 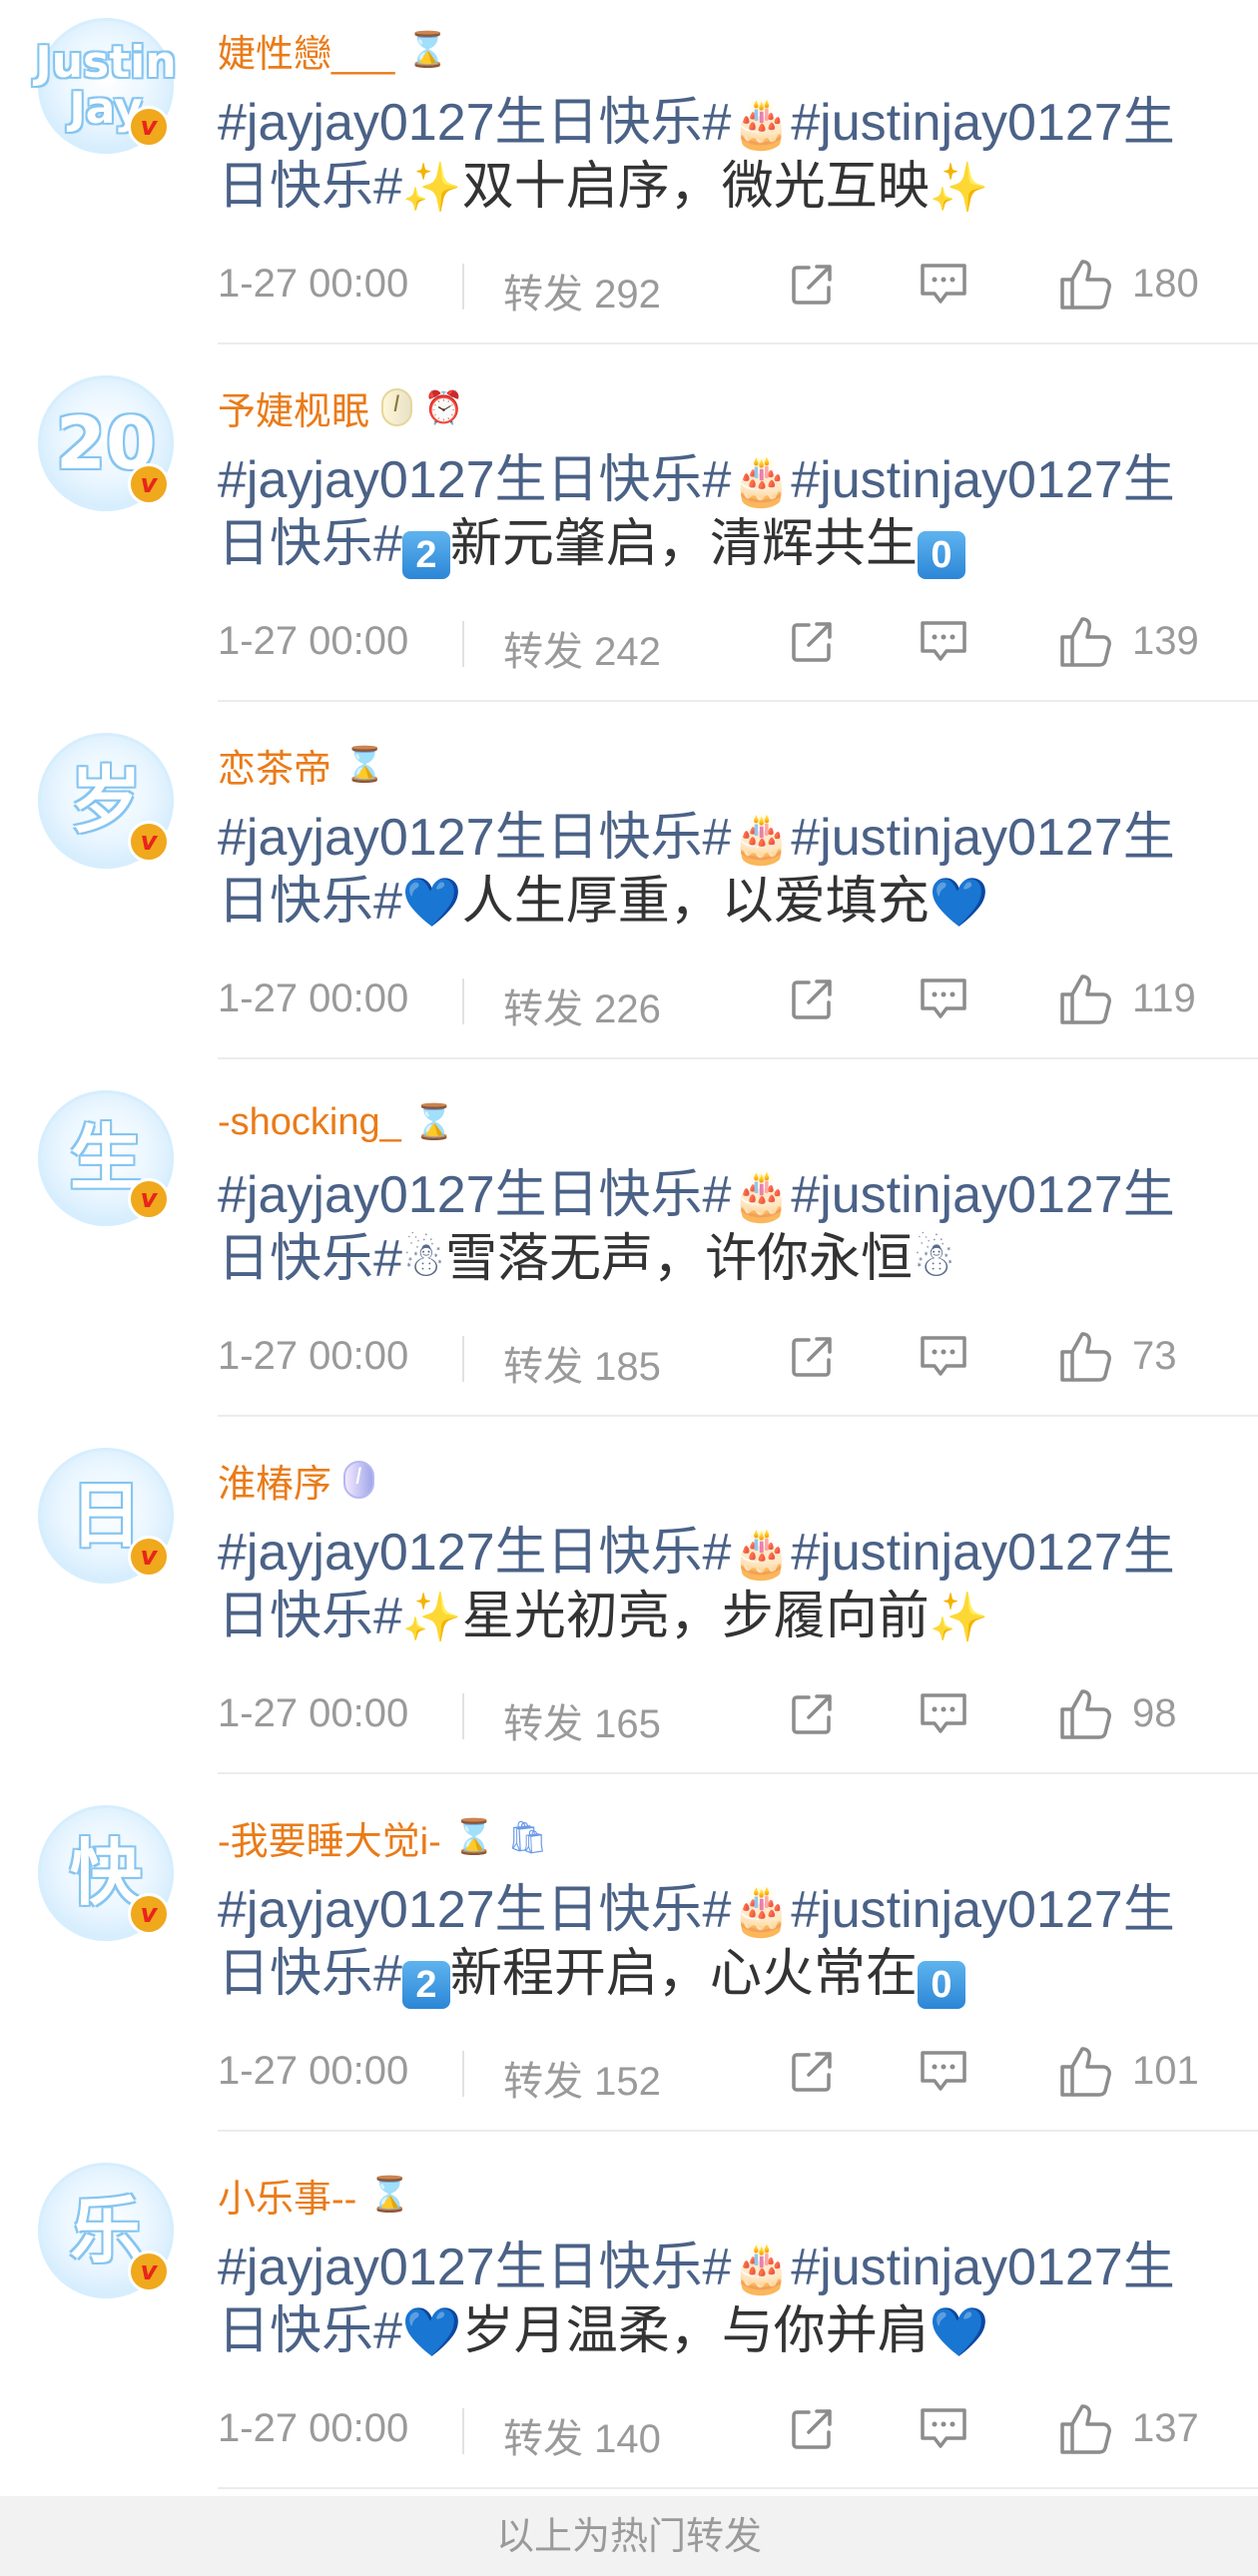 What do you see at coordinates (695, 2331) in the screenshot?
I see `repost-text: 岁月温柔，与你并肩` at bounding box center [695, 2331].